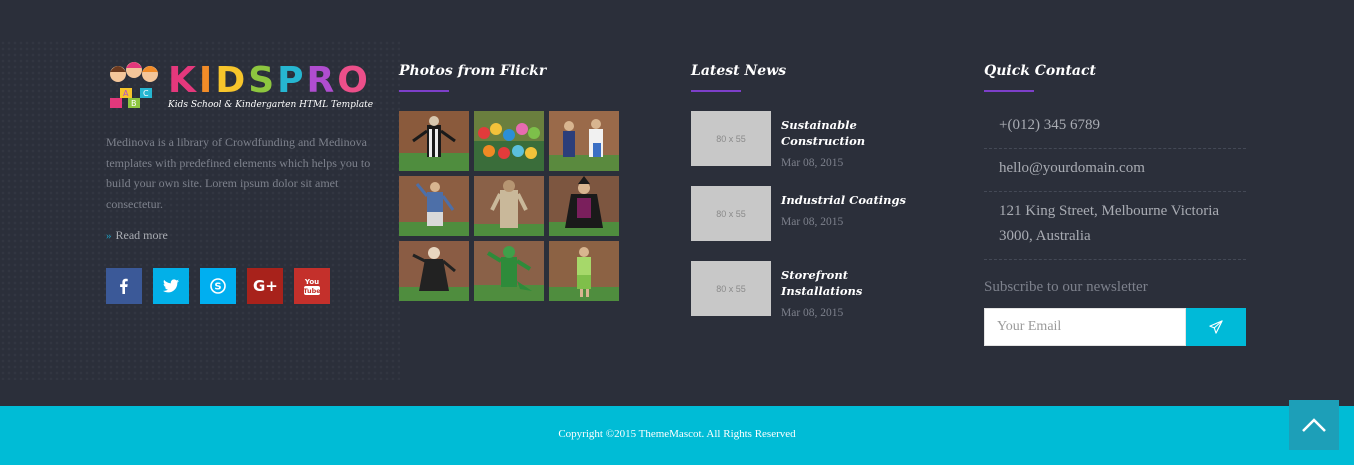 The image size is (1354, 465). What do you see at coordinates (843, 200) in the screenshot?
I see `news-title-link: Industrial Coatings` at bounding box center [843, 200].